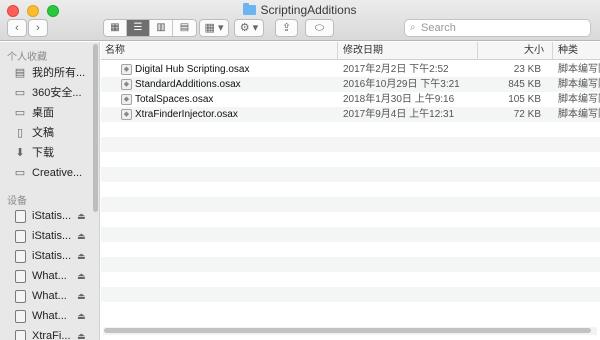 This screenshot has height=340, width=600. I want to click on file-date: 2016年10月29日 下午3:21, so click(401, 84).